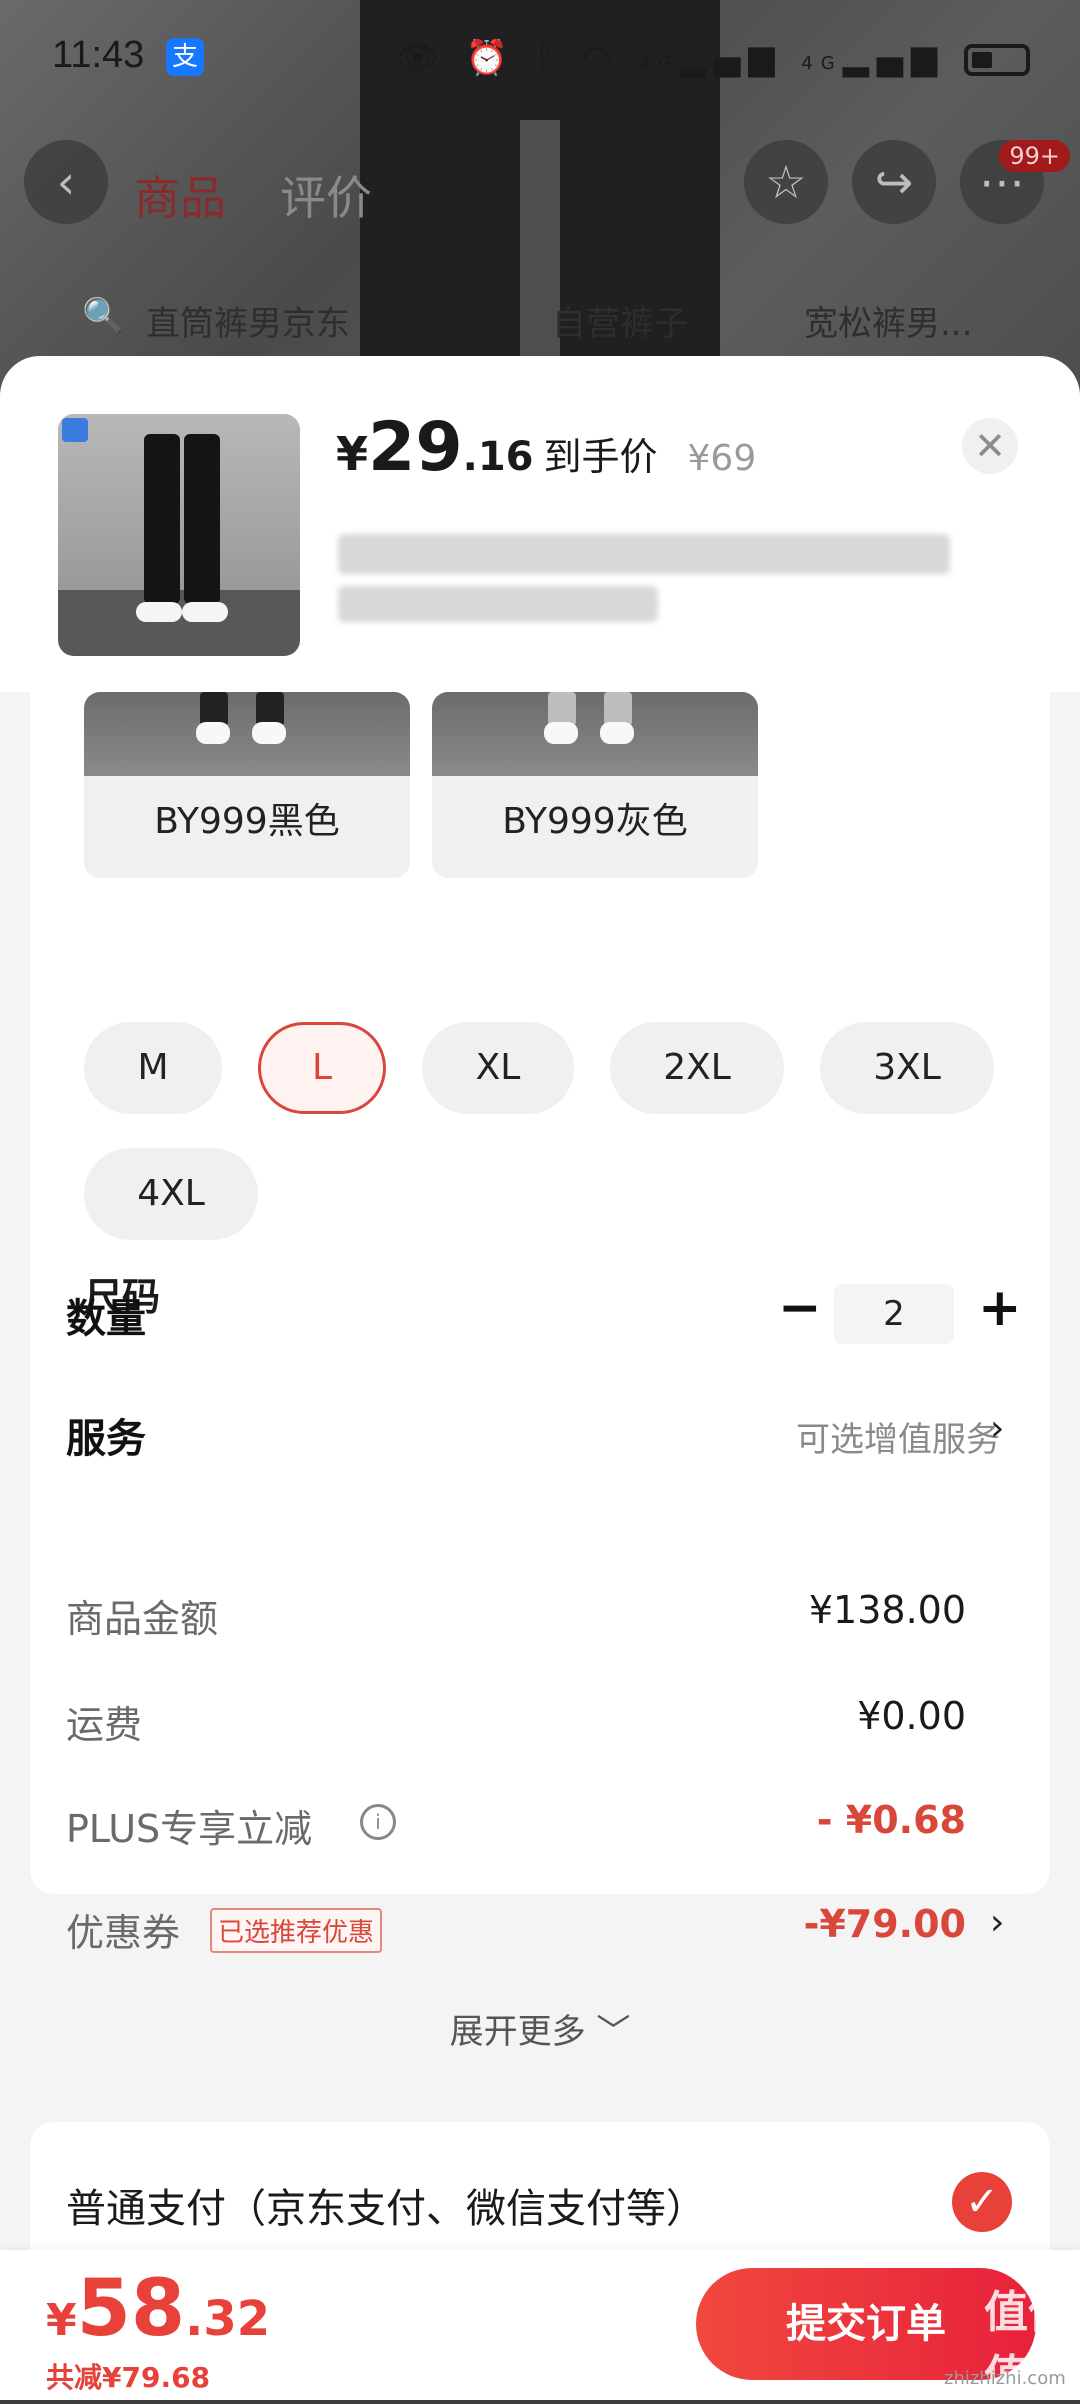 The width and height of the screenshot is (1080, 2404). What do you see at coordinates (800, 1308) in the screenshot?
I see `quantity-minus-button: −` at bounding box center [800, 1308].